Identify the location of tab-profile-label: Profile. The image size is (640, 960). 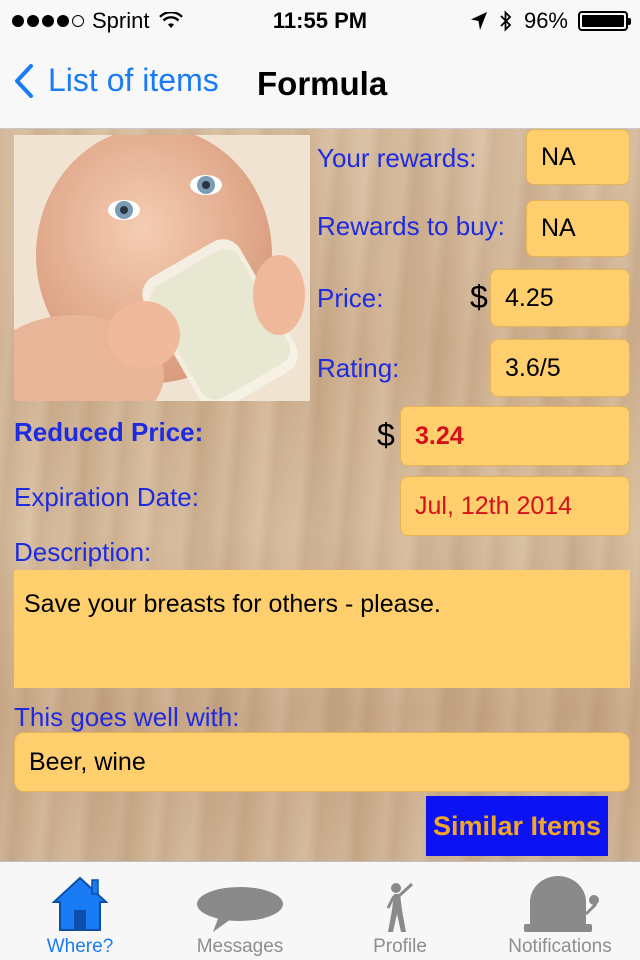
(400, 946).